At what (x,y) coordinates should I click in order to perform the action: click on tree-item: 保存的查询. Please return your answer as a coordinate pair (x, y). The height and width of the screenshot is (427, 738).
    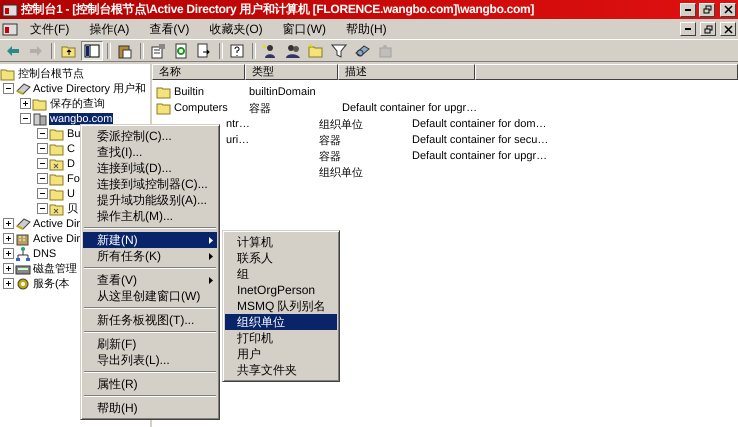
    Looking at the image, I should click on (77, 103).